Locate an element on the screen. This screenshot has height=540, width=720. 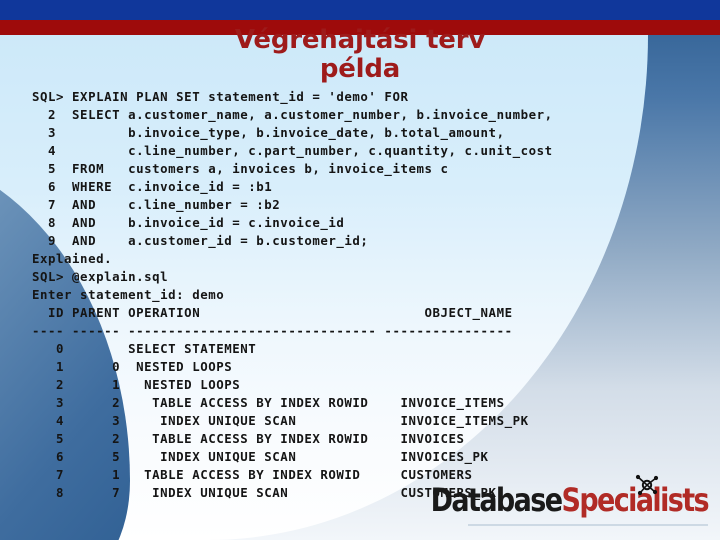
console-line: 2 1 NESTED LOOPS is located at coordinates (136, 384).